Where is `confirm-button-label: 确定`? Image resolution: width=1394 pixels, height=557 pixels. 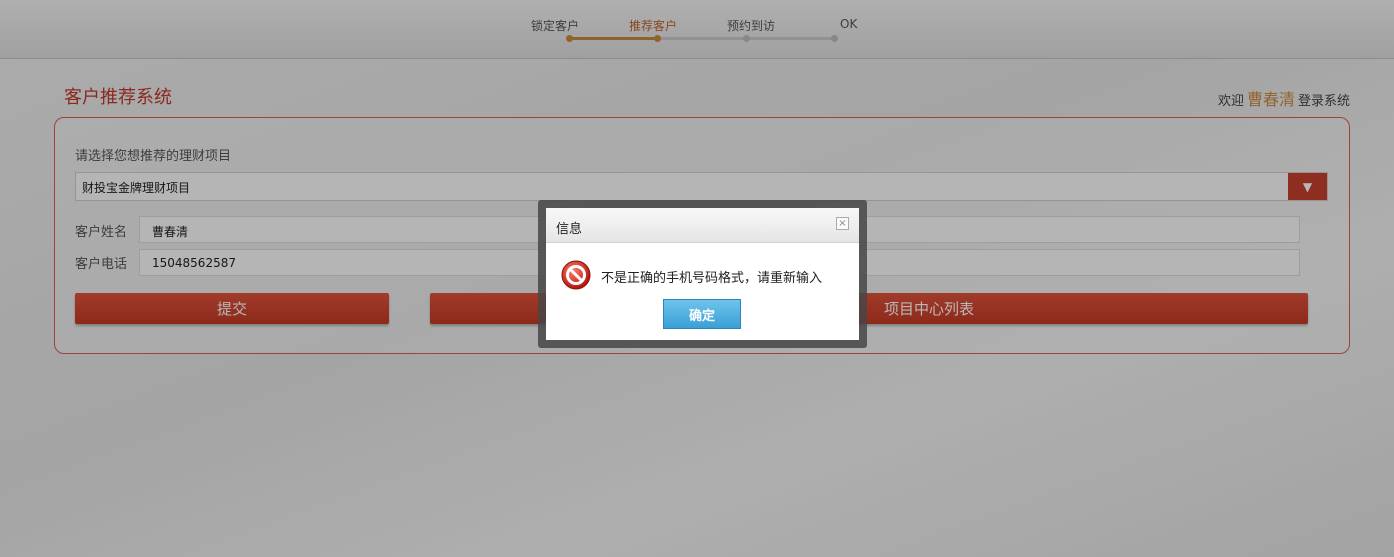 confirm-button-label: 确定 is located at coordinates (701, 316).